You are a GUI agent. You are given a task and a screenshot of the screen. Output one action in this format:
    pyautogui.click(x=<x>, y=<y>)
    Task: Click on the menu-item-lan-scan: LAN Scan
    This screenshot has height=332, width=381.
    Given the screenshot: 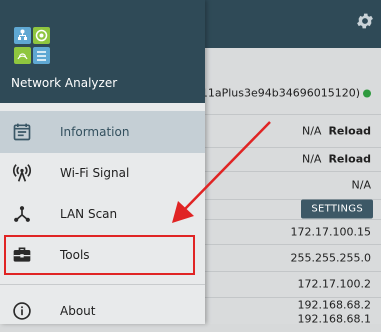 What is the action you would take?
    pyautogui.click(x=102, y=214)
    